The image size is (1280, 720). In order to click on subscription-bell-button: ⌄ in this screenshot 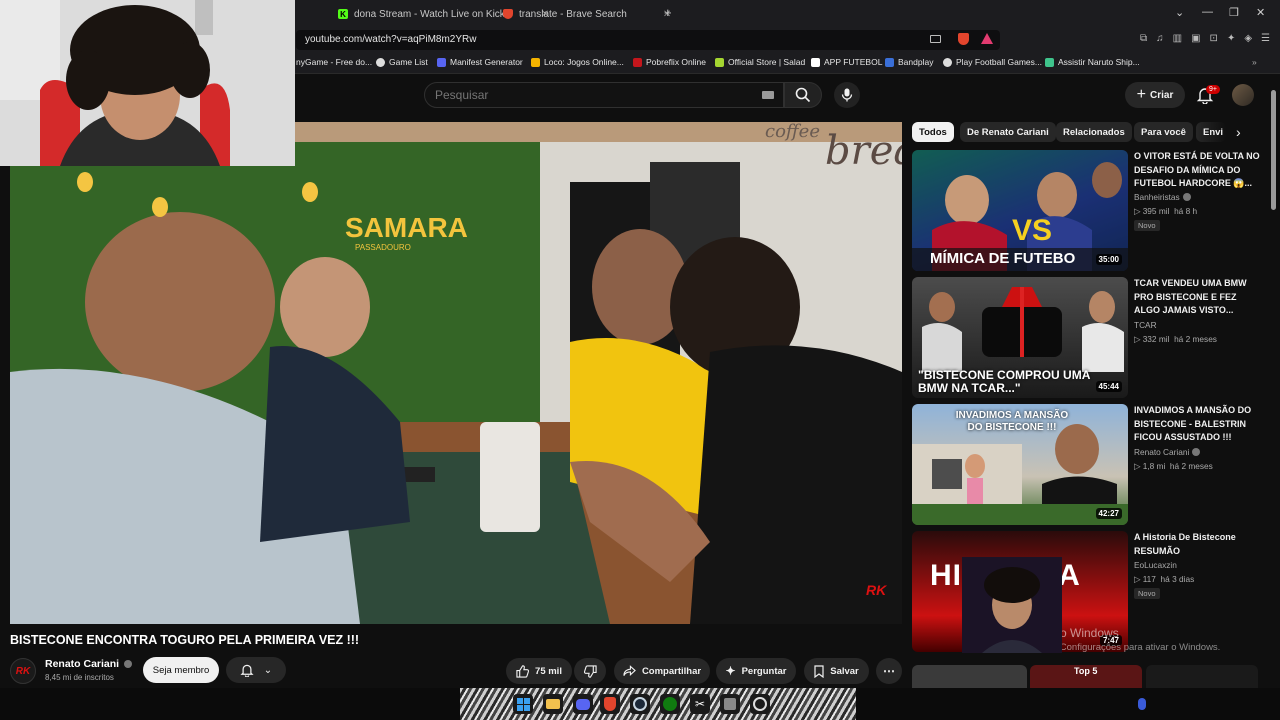, I will do `click(256, 670)`.